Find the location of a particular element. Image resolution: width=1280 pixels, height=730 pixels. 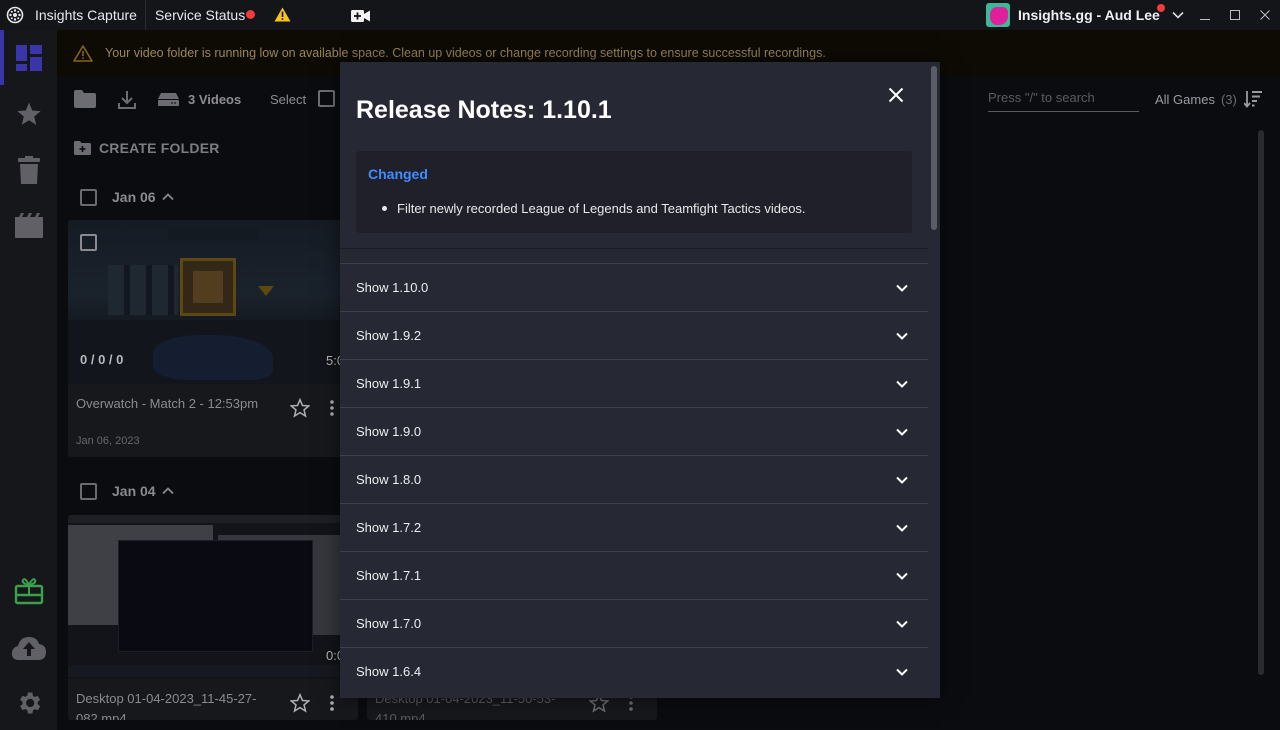

version-accordion-row: Show 1.7.0 is located at coordinates (634, 623).